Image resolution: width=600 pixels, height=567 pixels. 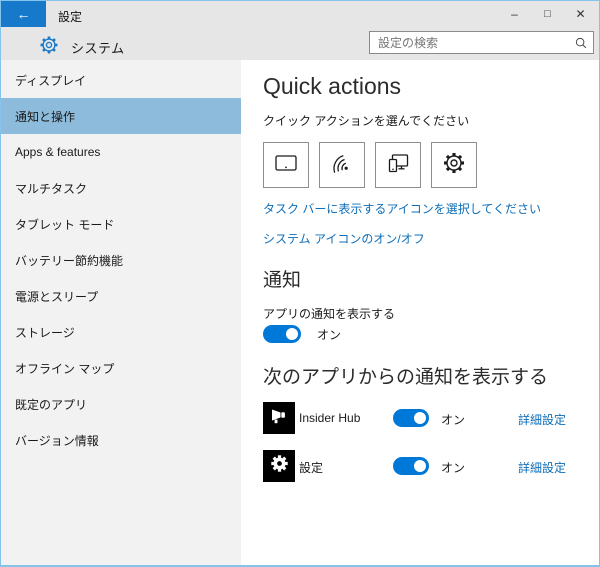 I want to click on quick-actions-subtitle: クイック アクションを選んでください, so click(x=366, y=121).